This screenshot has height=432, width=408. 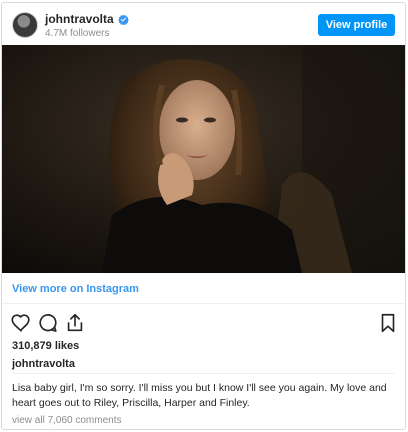 What do you see at coordinates (203, 288) in the screenshot?
I see `view-more-bar: View more on Instagram` at bounding box center [203, 288].